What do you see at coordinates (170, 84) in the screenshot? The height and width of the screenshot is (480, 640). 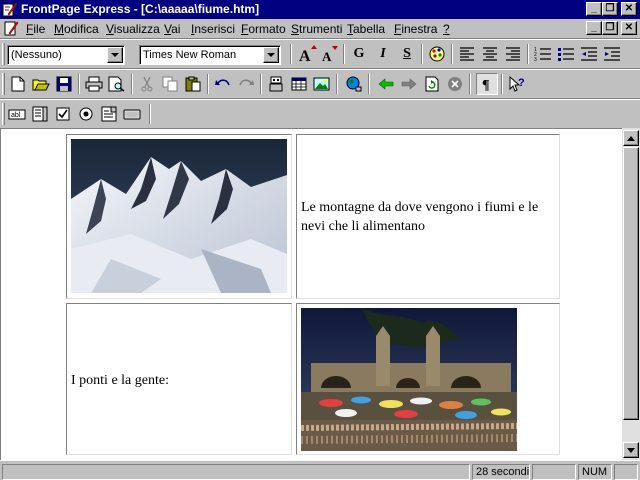 I see `copy-button` at bounding box center [170, 84].